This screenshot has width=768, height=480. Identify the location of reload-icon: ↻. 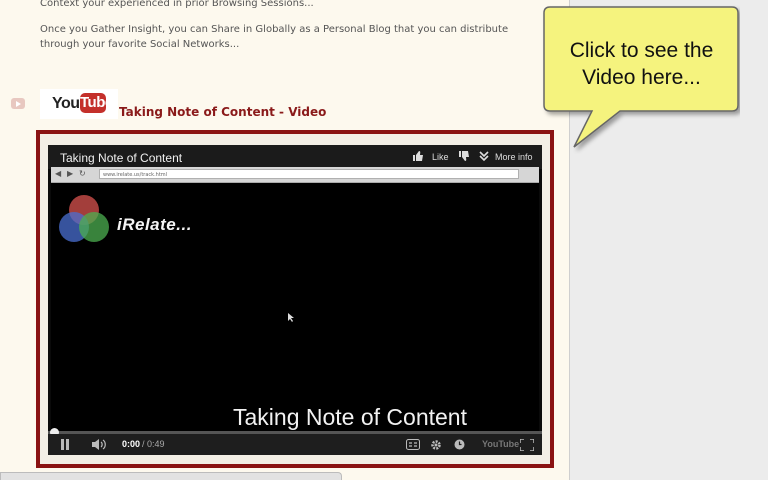
(82, 173).